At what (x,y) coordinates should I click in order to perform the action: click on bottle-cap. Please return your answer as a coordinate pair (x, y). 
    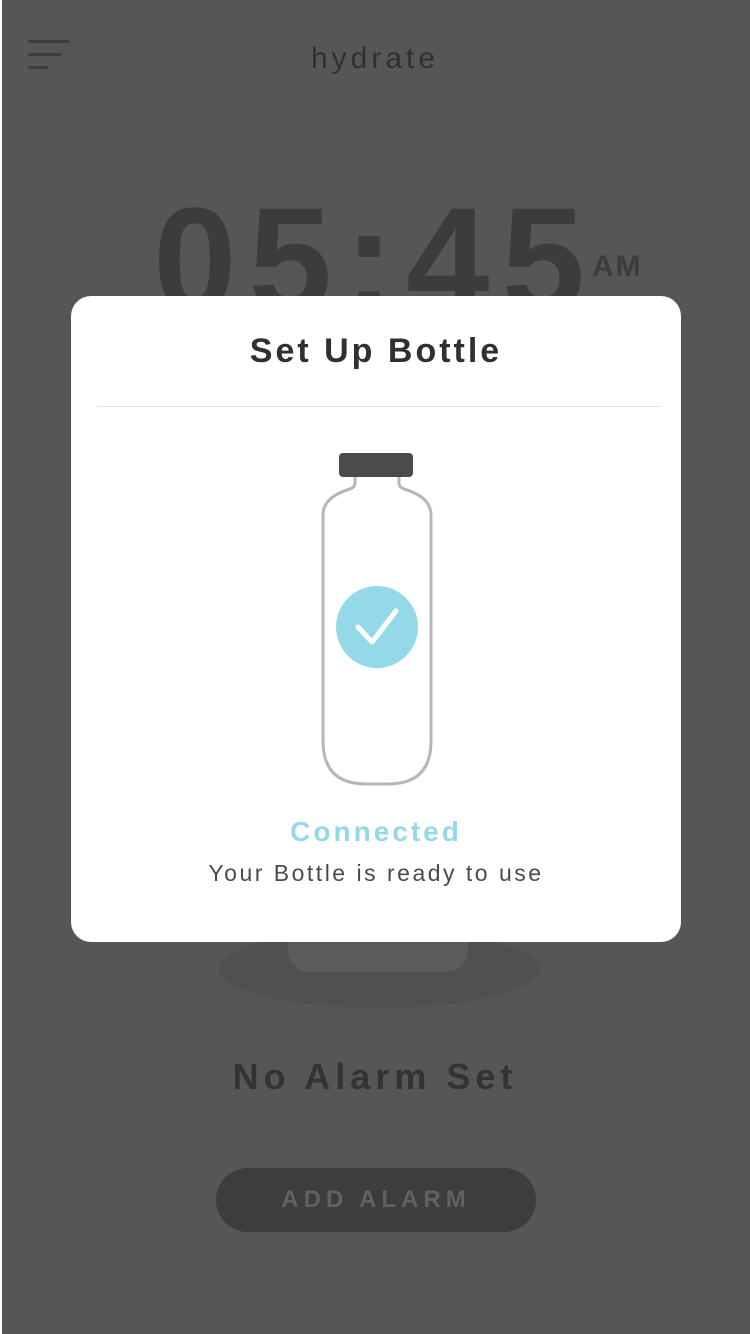
    Looking at the image, I should click on (376, 465).